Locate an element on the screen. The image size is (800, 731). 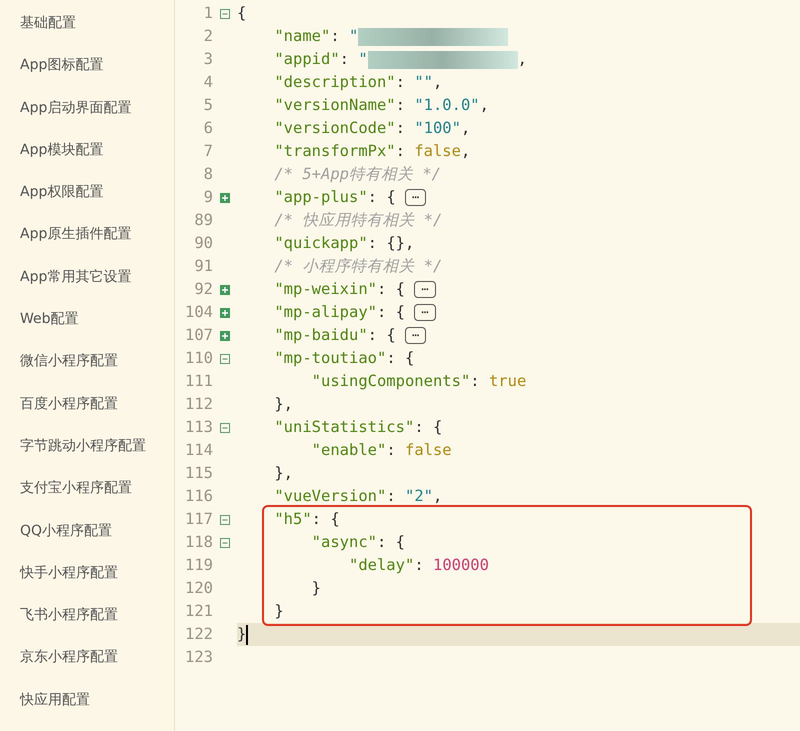
line-number: 89 is located at coordinates (203, 220).